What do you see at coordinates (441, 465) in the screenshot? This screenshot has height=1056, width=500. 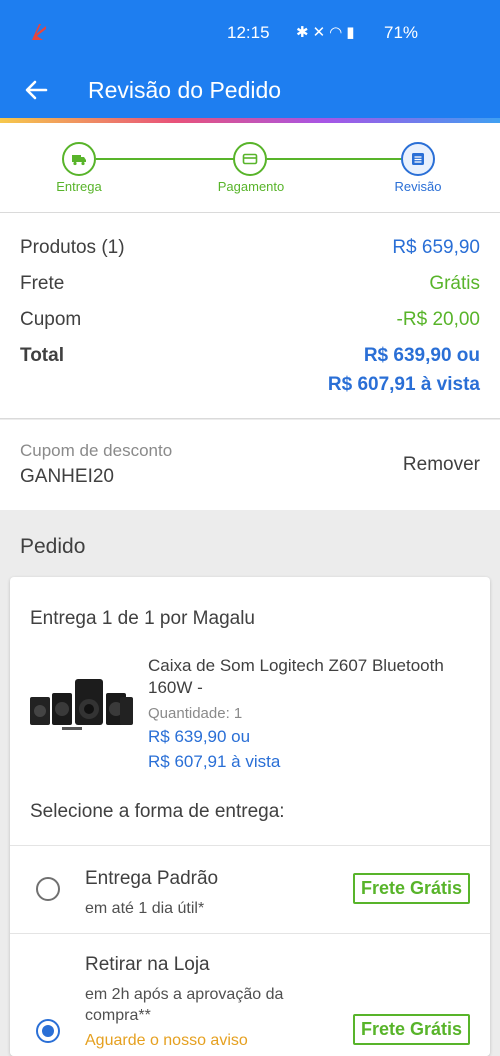 I see `remove-coupon-button: Remover` at bounding box center [441, 465].